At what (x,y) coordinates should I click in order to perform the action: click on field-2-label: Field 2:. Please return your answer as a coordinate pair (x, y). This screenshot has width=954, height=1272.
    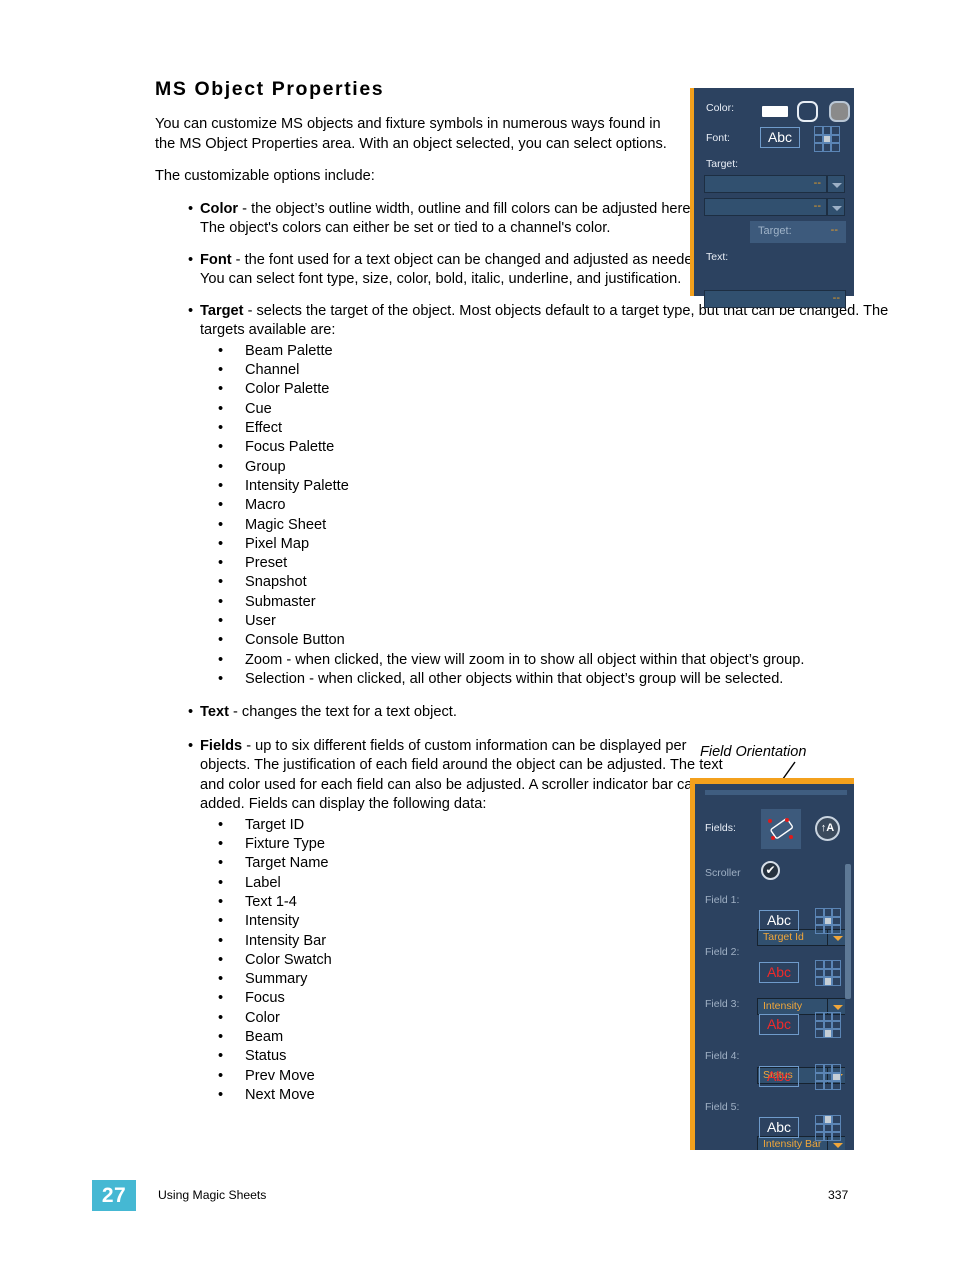
    Looking at the image, I should click on (722, 952).